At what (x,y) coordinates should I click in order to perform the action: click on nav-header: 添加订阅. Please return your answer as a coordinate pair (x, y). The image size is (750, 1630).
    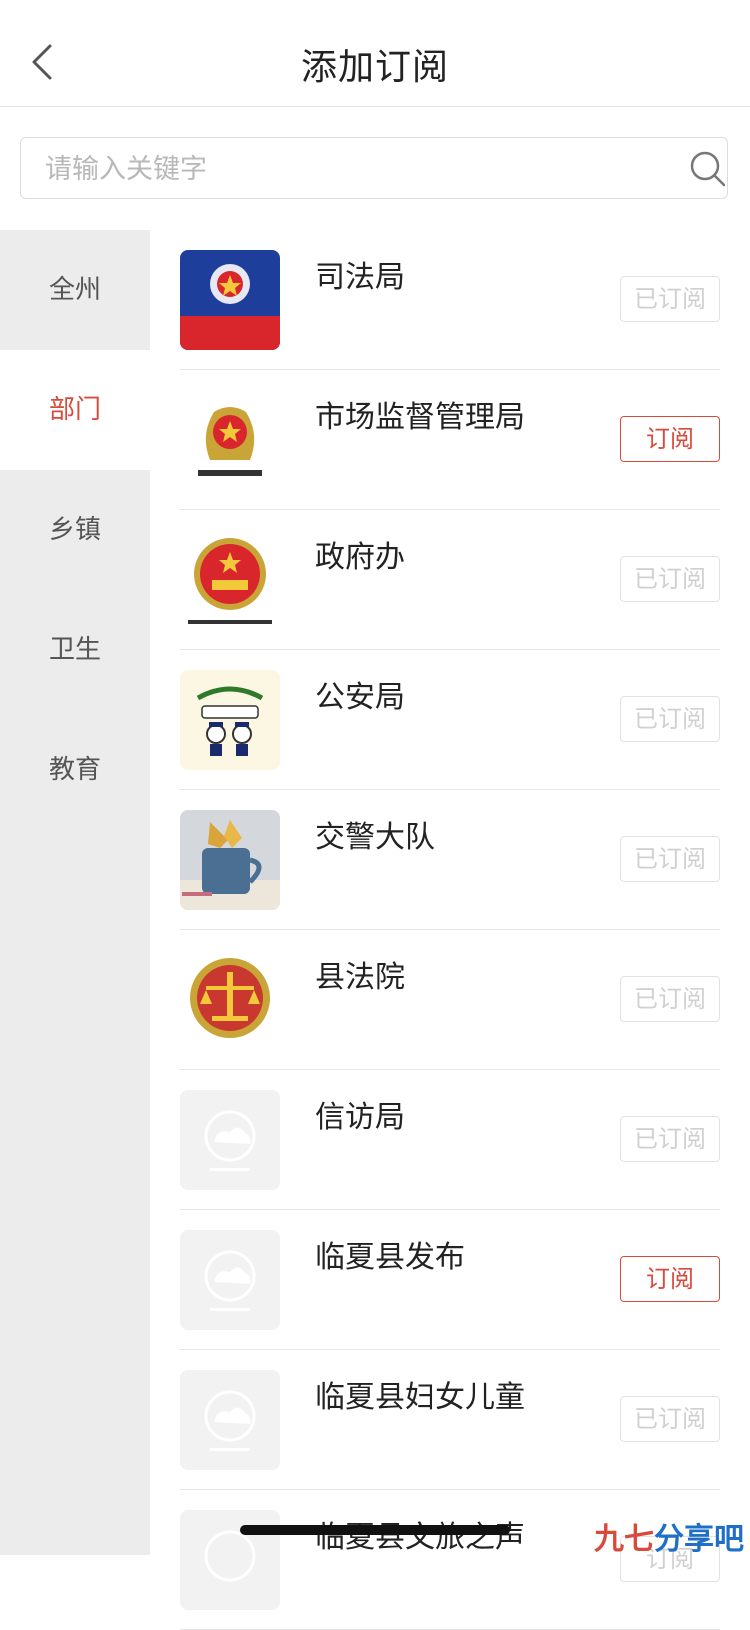
    Looking at the image, I should click on (375, 53).